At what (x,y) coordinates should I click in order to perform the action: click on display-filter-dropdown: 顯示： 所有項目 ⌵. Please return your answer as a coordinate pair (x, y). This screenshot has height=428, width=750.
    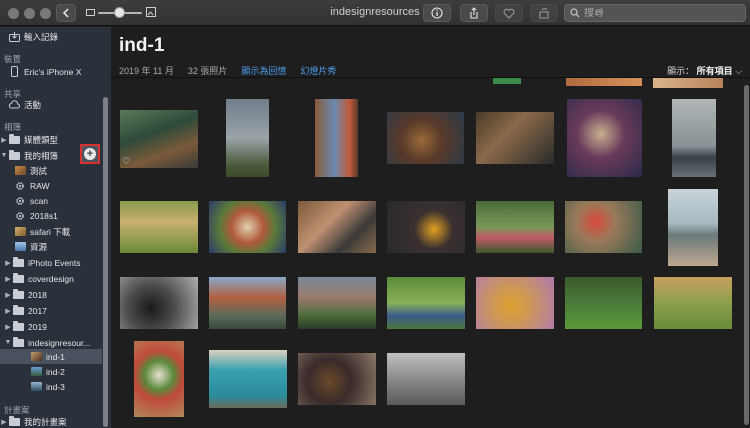
    Looking at the image, I should click on (704, 70).